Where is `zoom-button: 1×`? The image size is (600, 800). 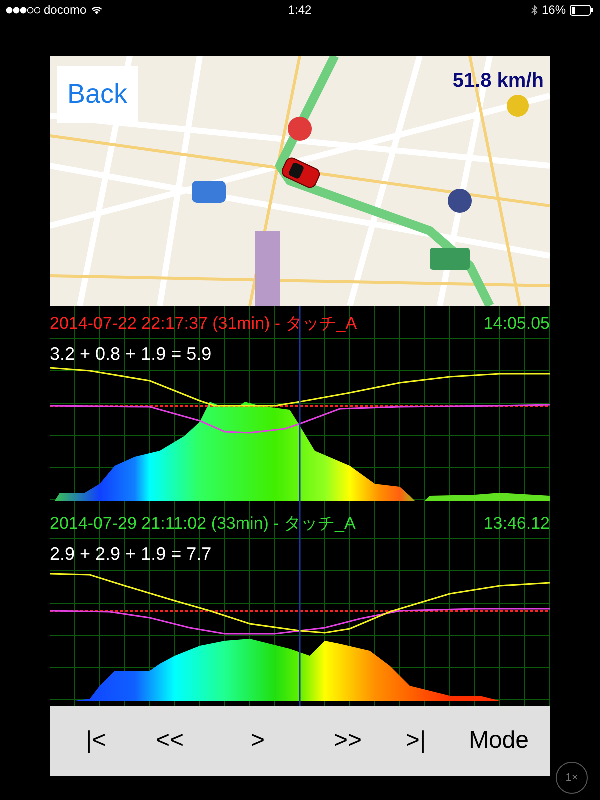 zoom-button: 1× is located at coordinates (572, 778).